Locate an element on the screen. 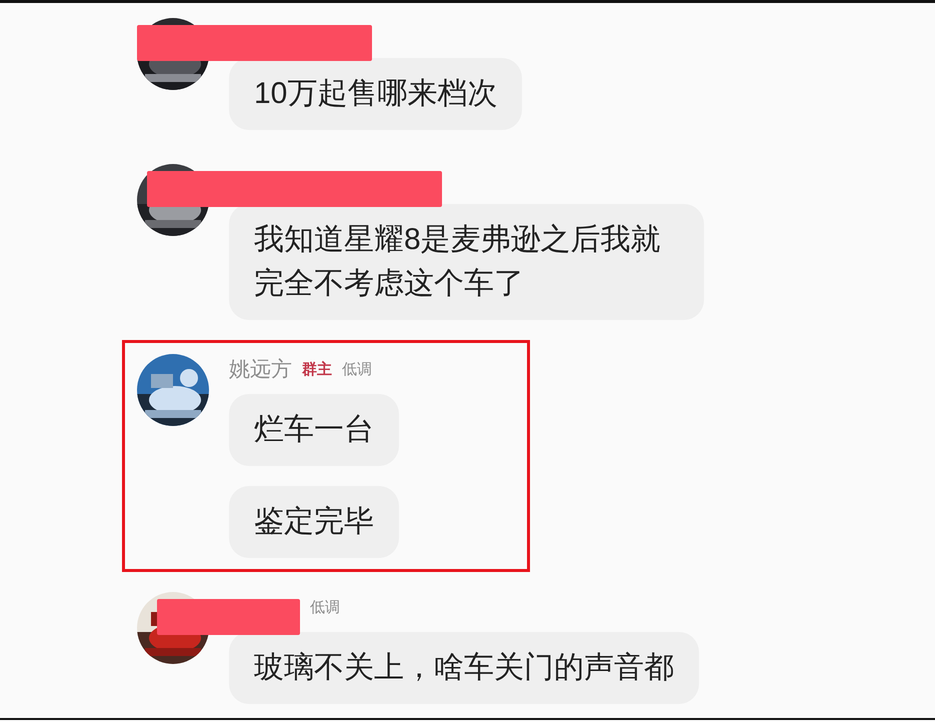  message-bubble: 鉴定完毕 is located at coordinates (314, 522).